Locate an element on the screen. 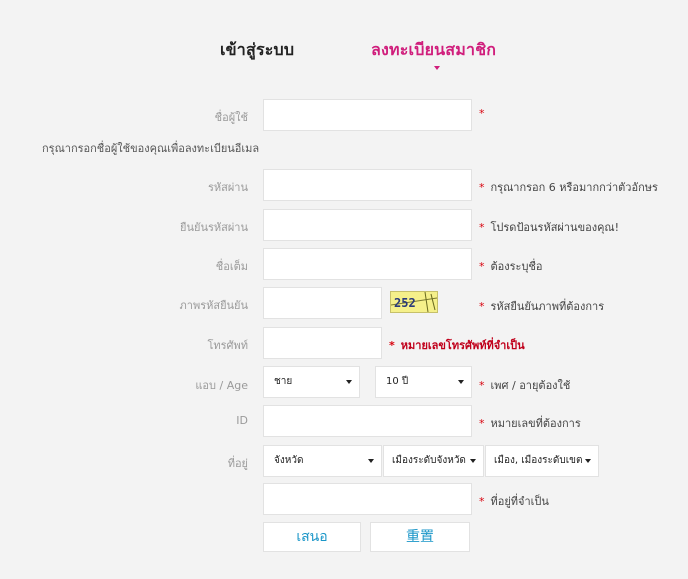 The width and height of the screenshot is (688, 579). gender-age-hint: * เพศ / อายุต้องใช้ is located at coordinates (524, 385).